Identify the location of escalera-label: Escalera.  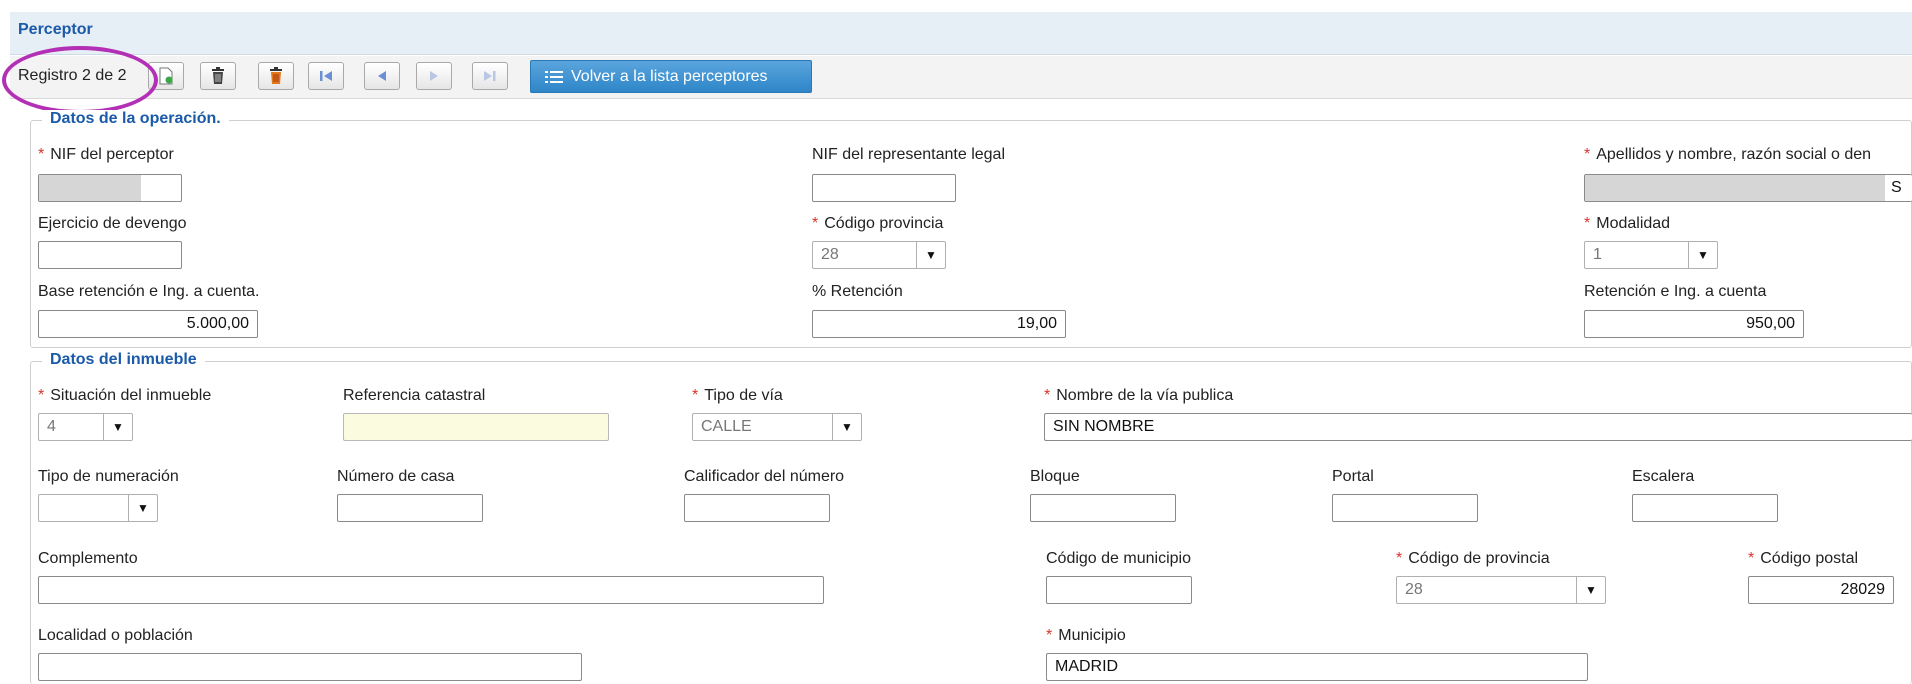
(1663, 476).